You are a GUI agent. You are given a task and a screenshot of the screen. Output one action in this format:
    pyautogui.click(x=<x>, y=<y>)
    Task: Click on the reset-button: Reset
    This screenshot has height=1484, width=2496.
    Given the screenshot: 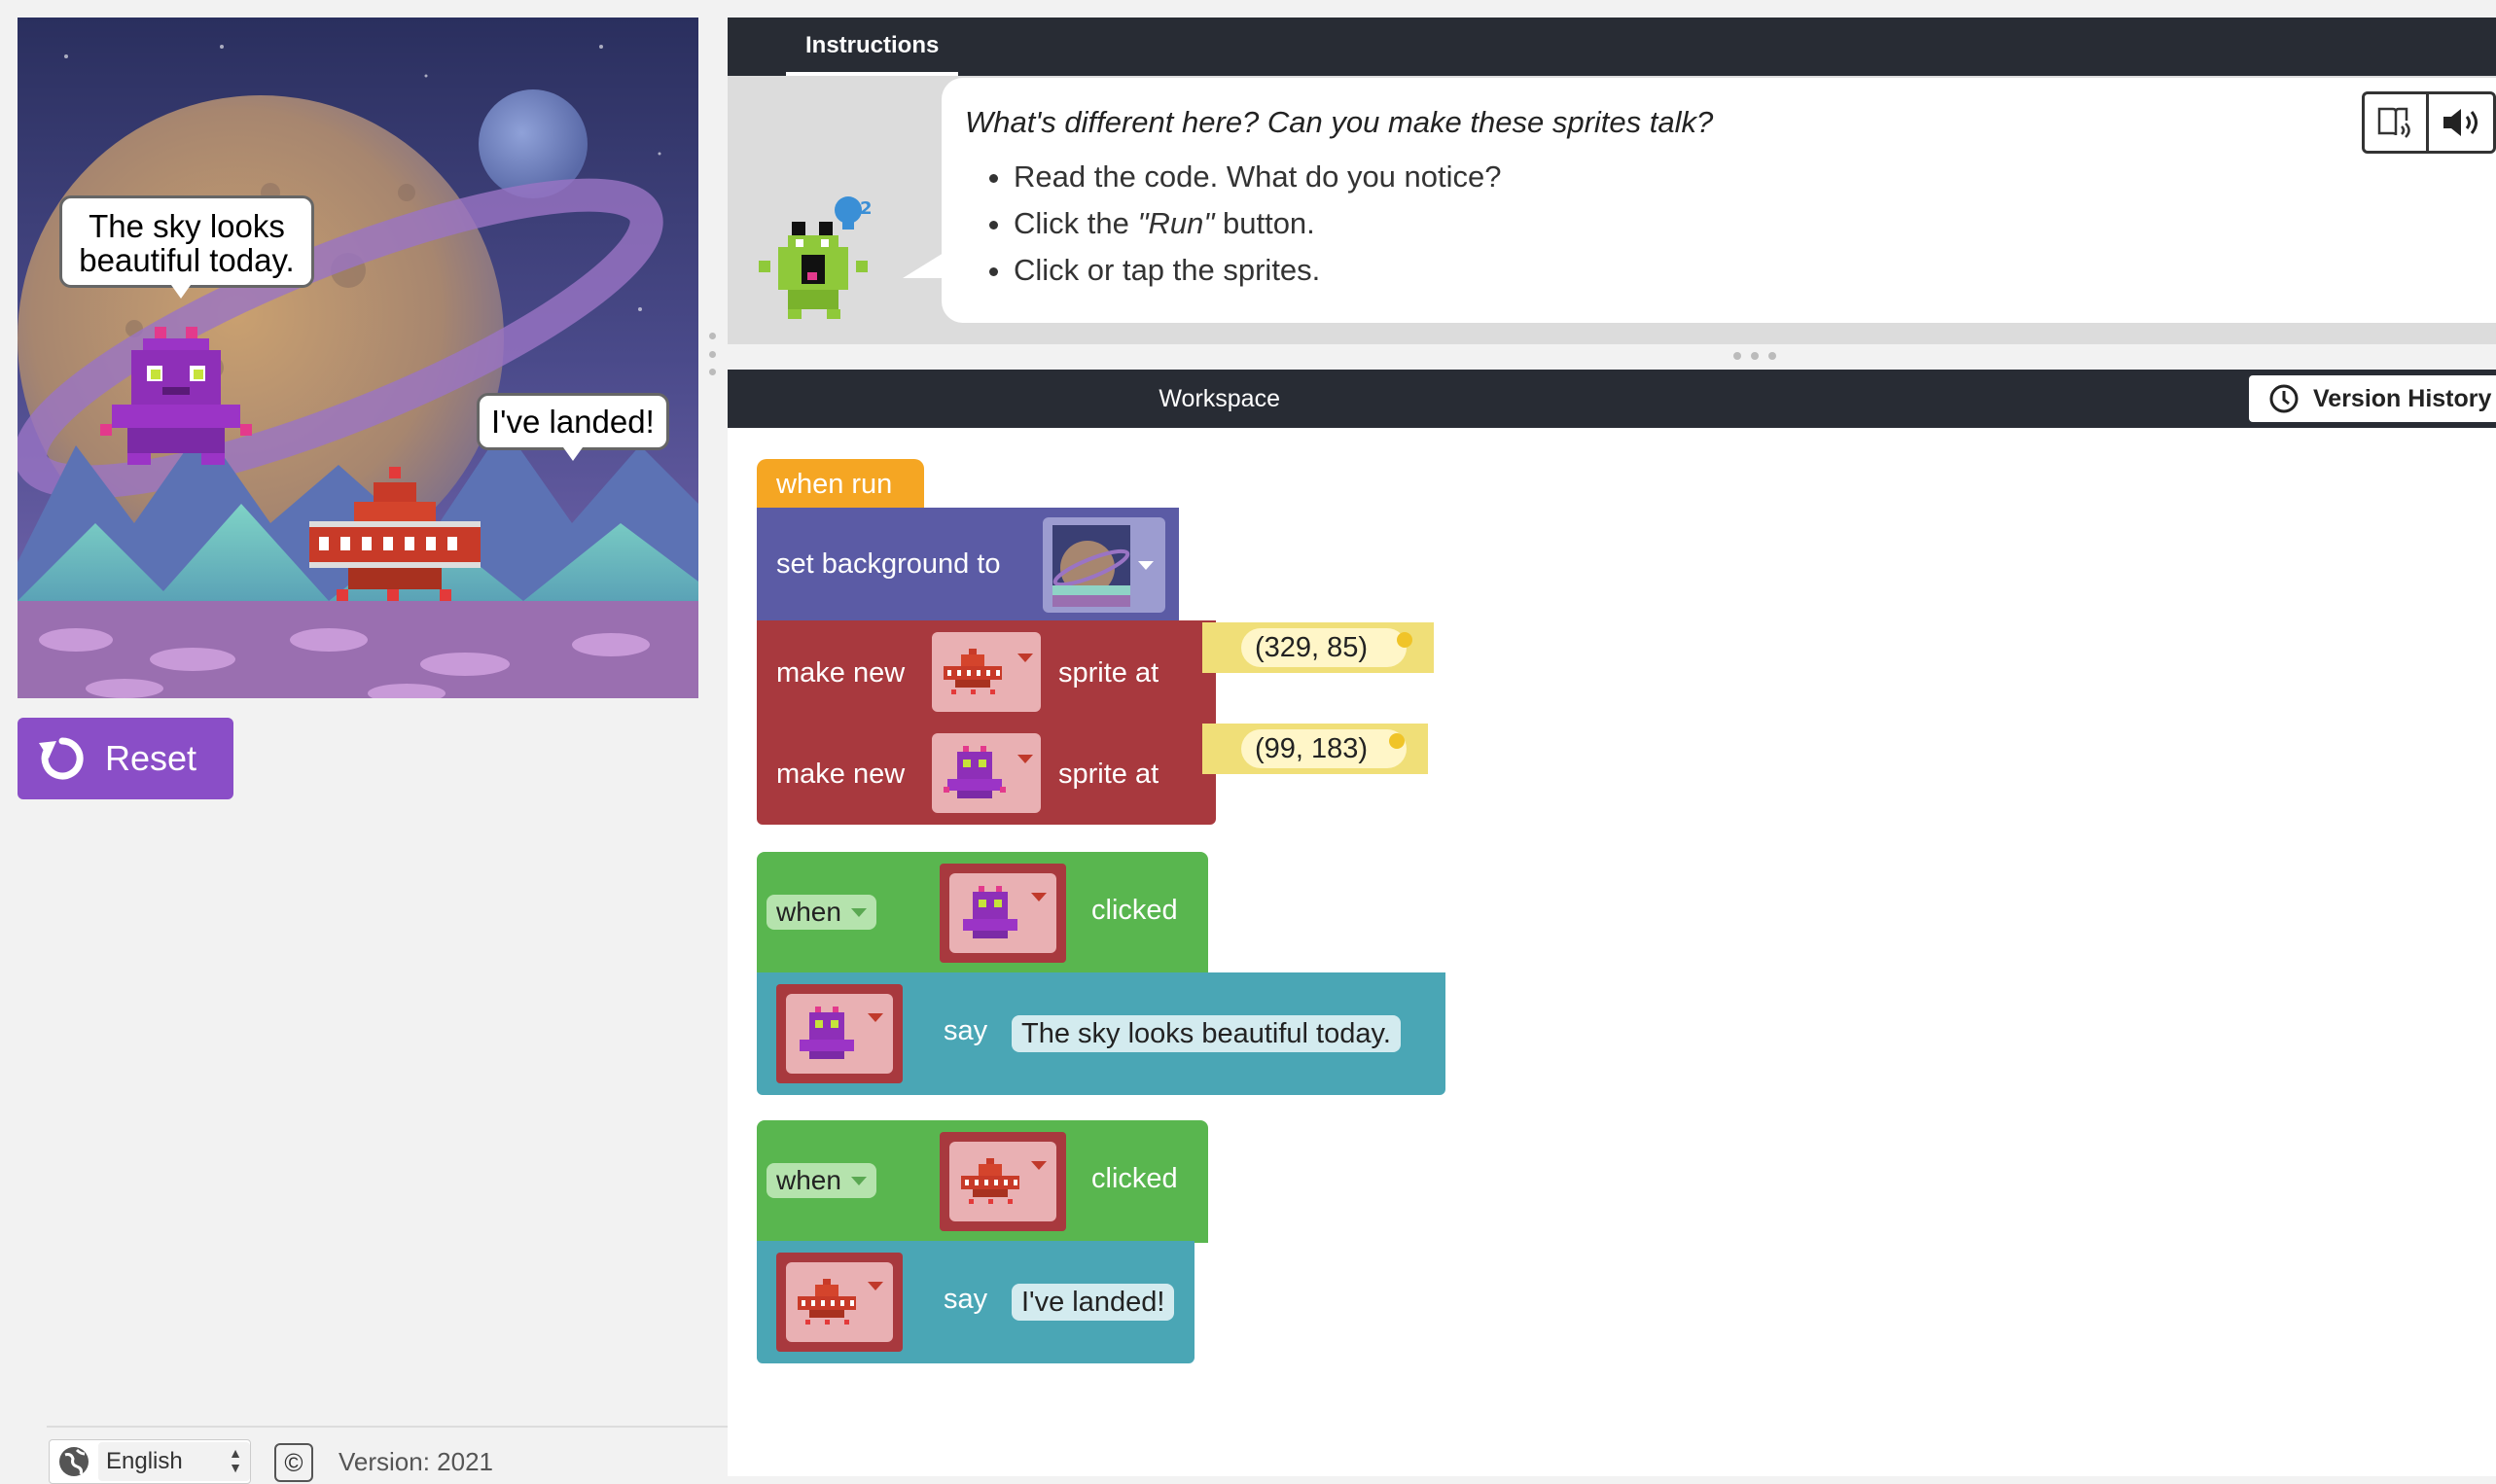 What is the action you would take?
    pyautogui.click(x=125, y=759)
    